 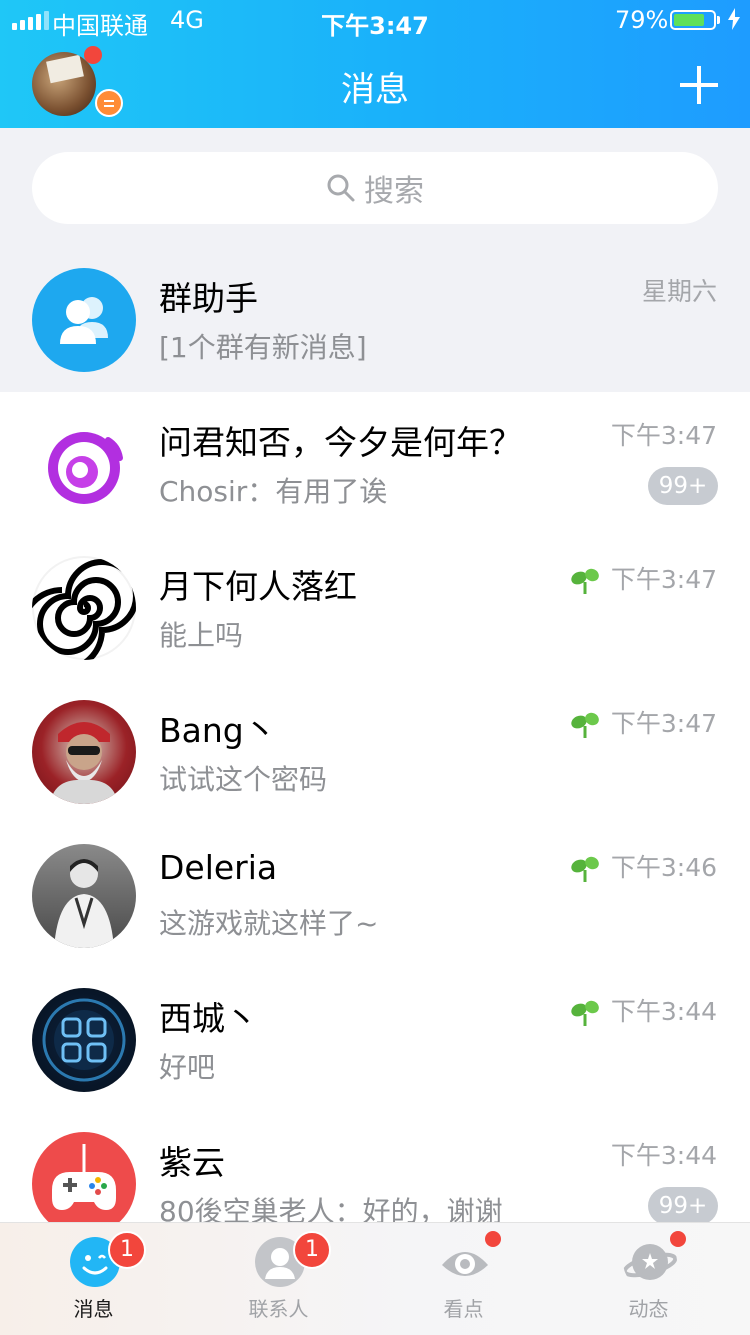 I want to click on chat-preview: Chosir：有用了诶, so click(x=273, y=491).